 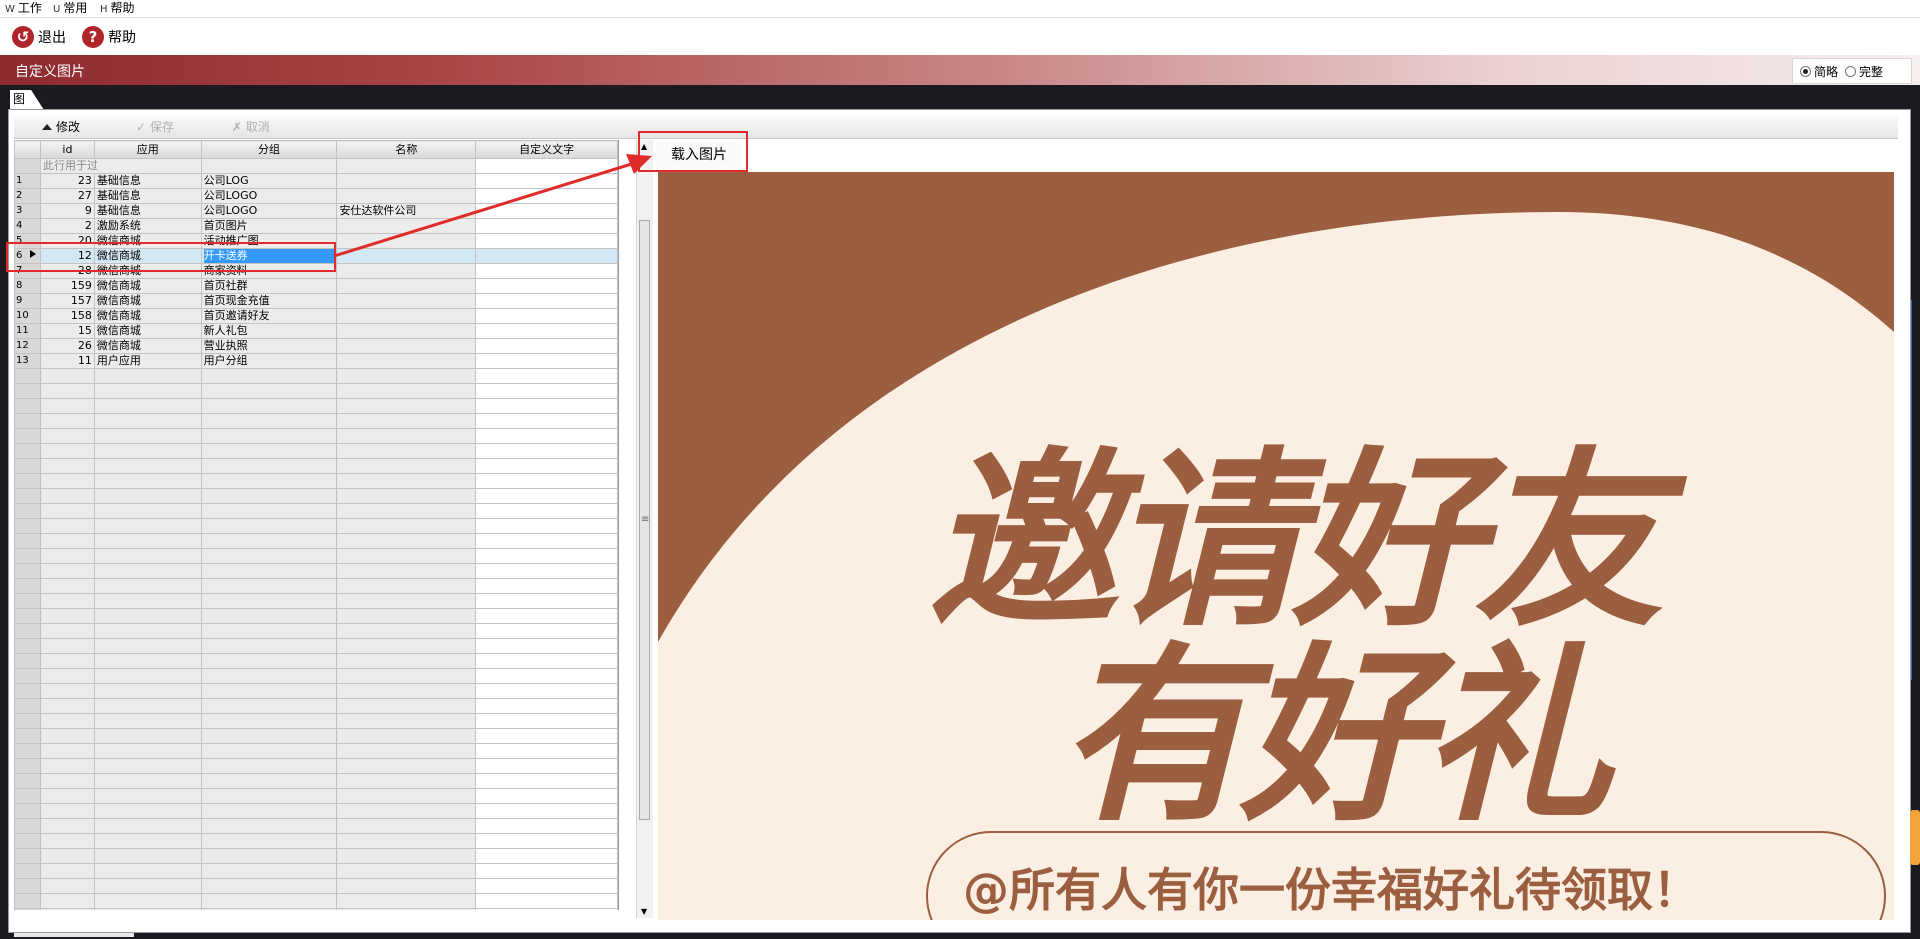 I want to click on view-full-label: 完整, so click(x=1871, y=71).